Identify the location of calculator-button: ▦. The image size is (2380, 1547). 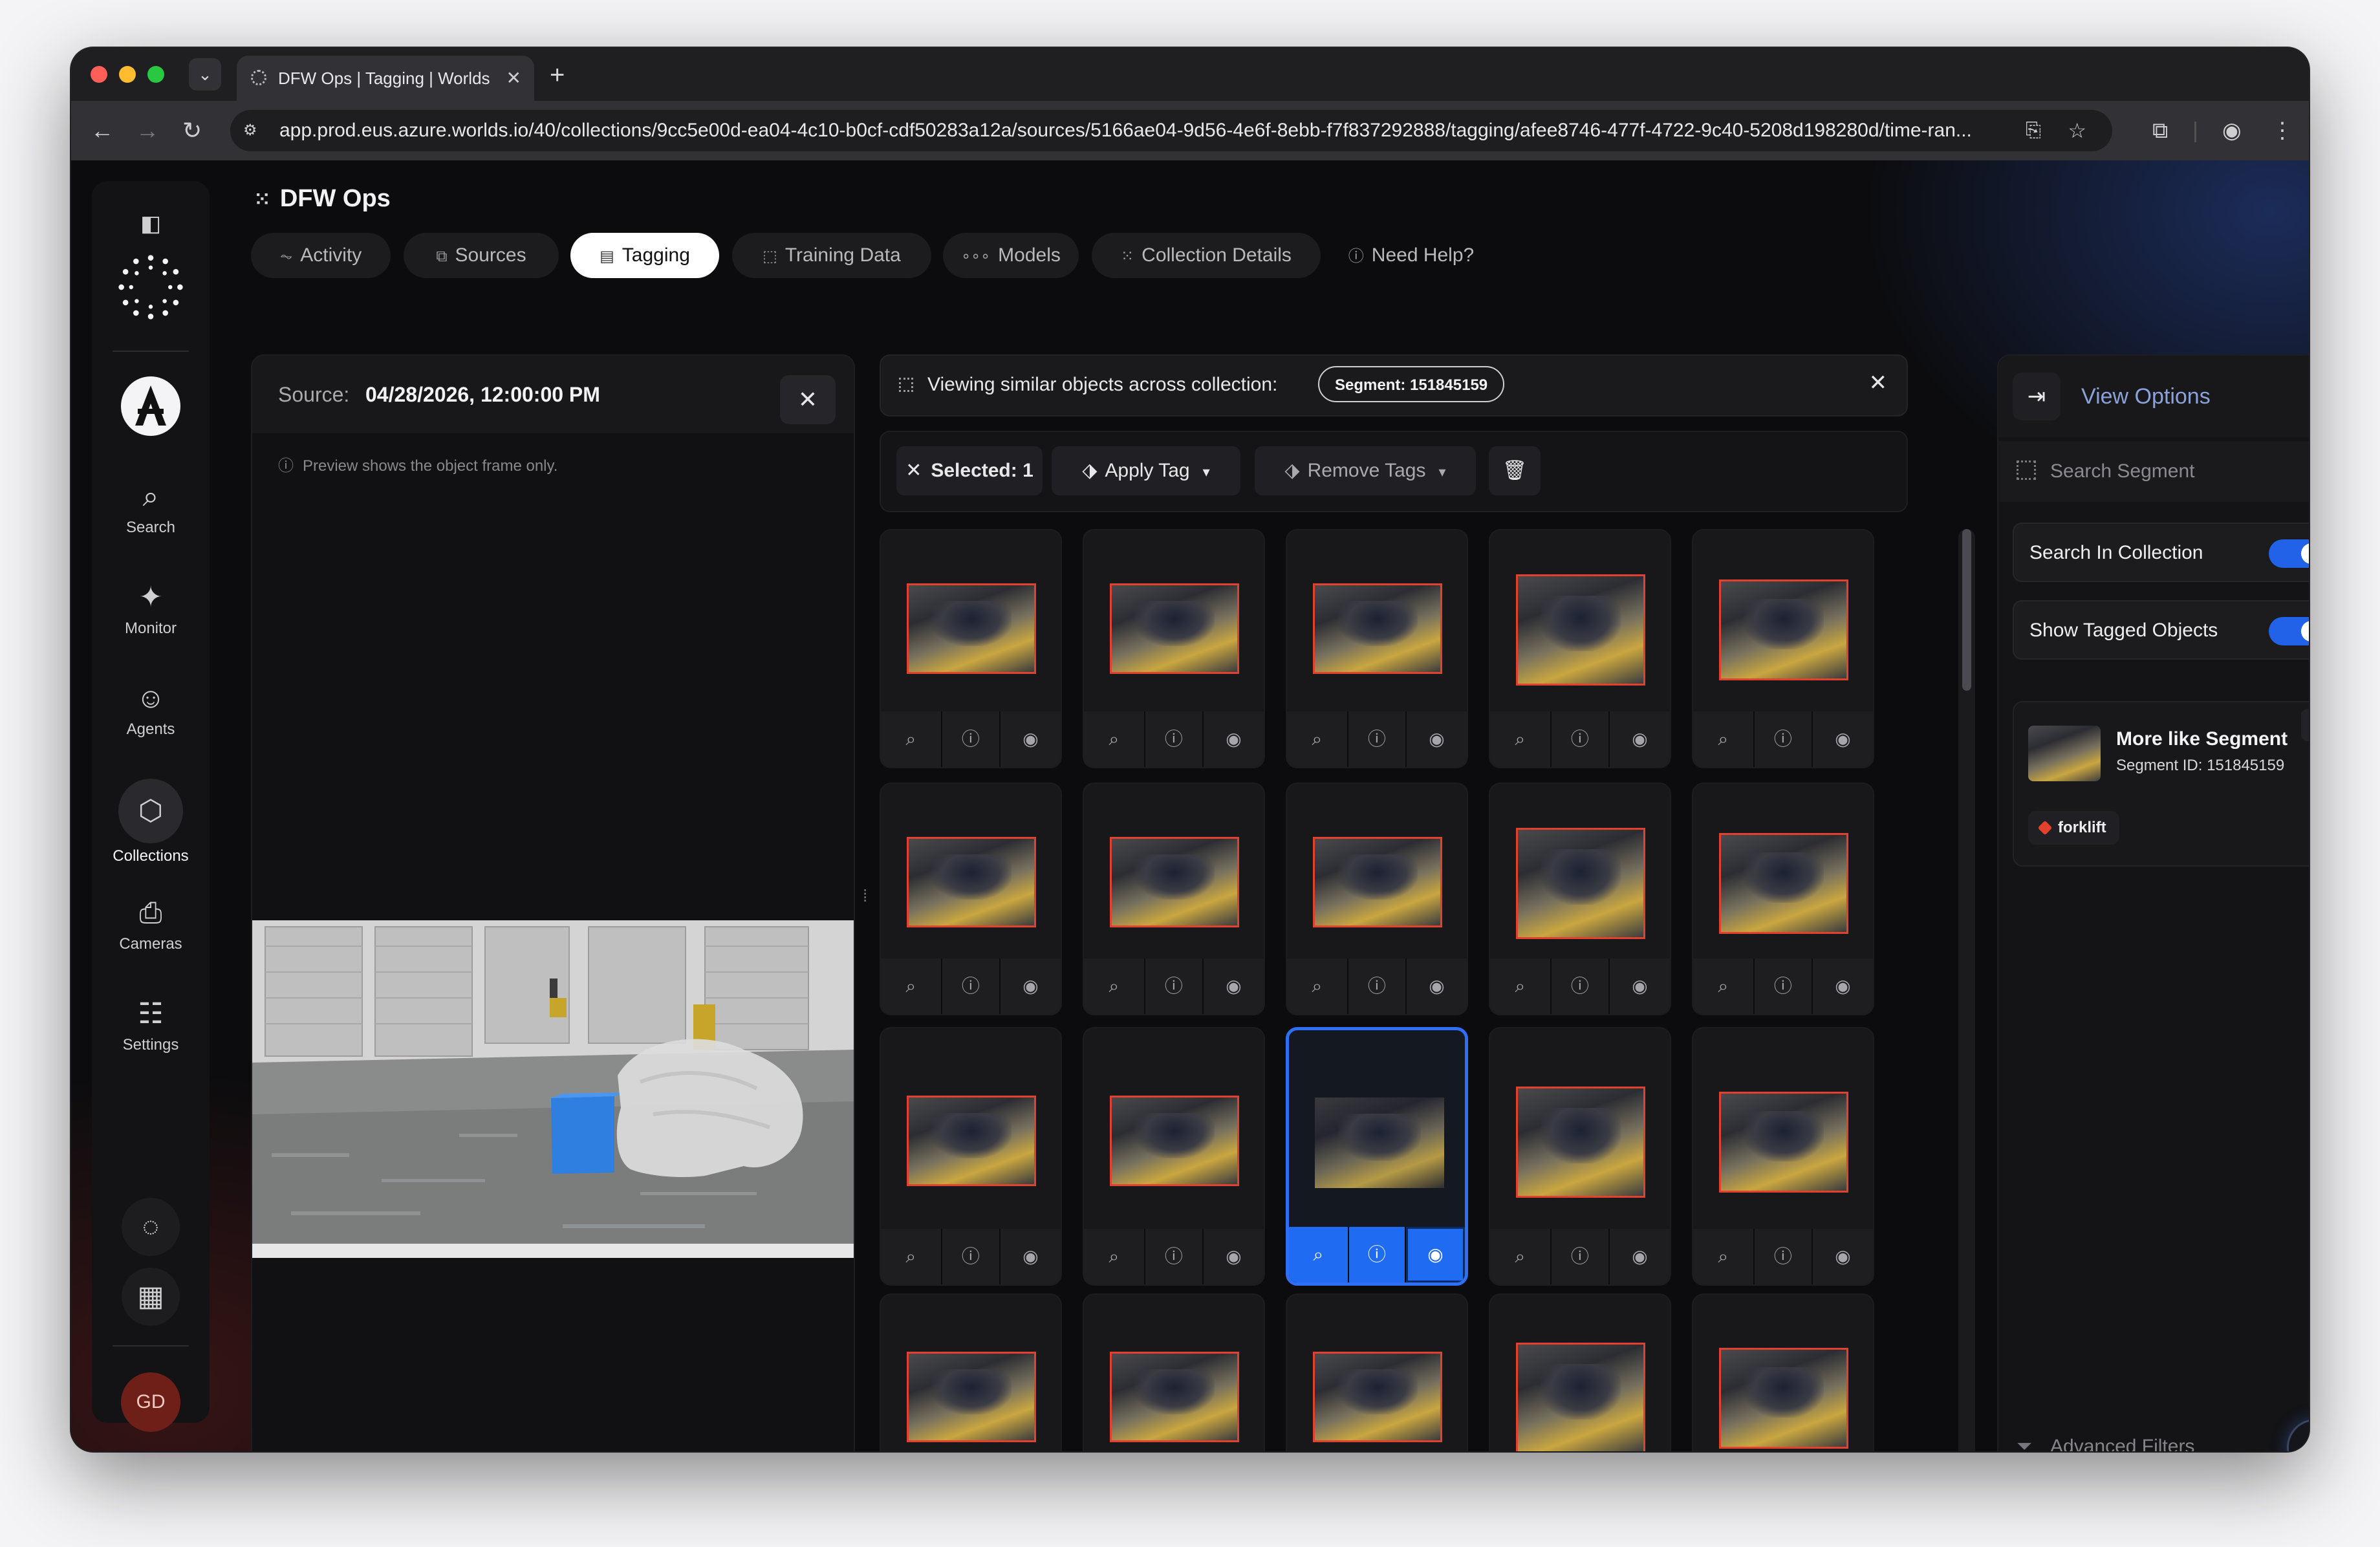
(151, 1297).